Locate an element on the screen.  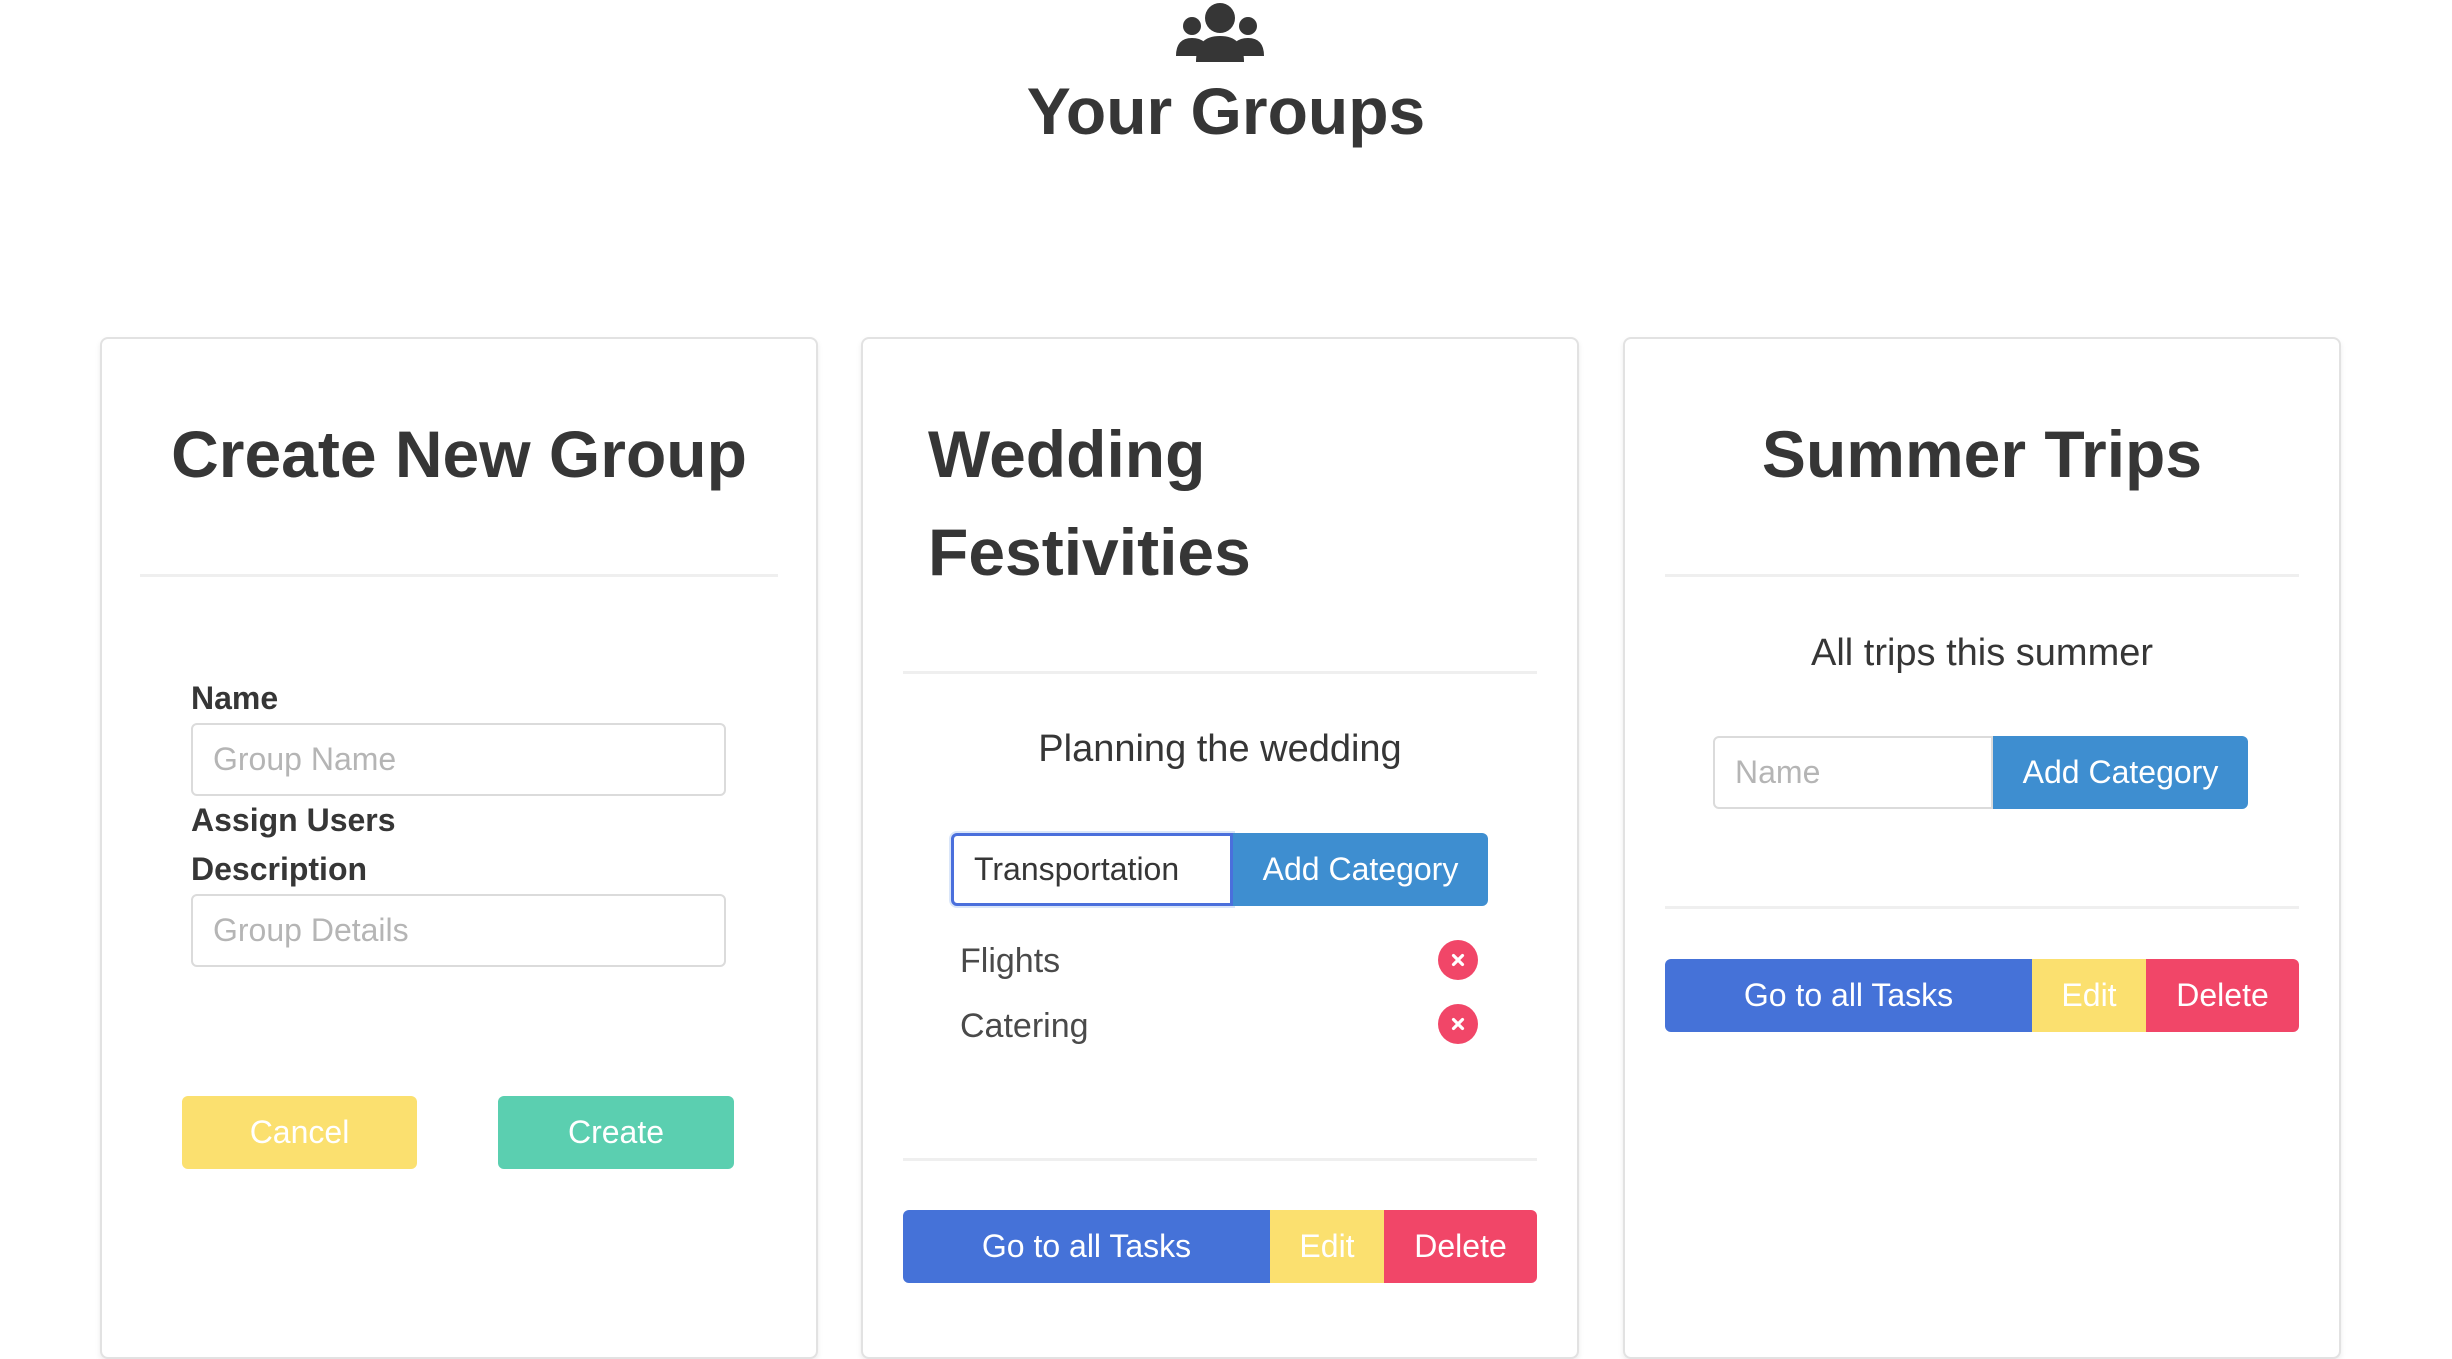
description-label: Description is located at coordinates (279, 869).